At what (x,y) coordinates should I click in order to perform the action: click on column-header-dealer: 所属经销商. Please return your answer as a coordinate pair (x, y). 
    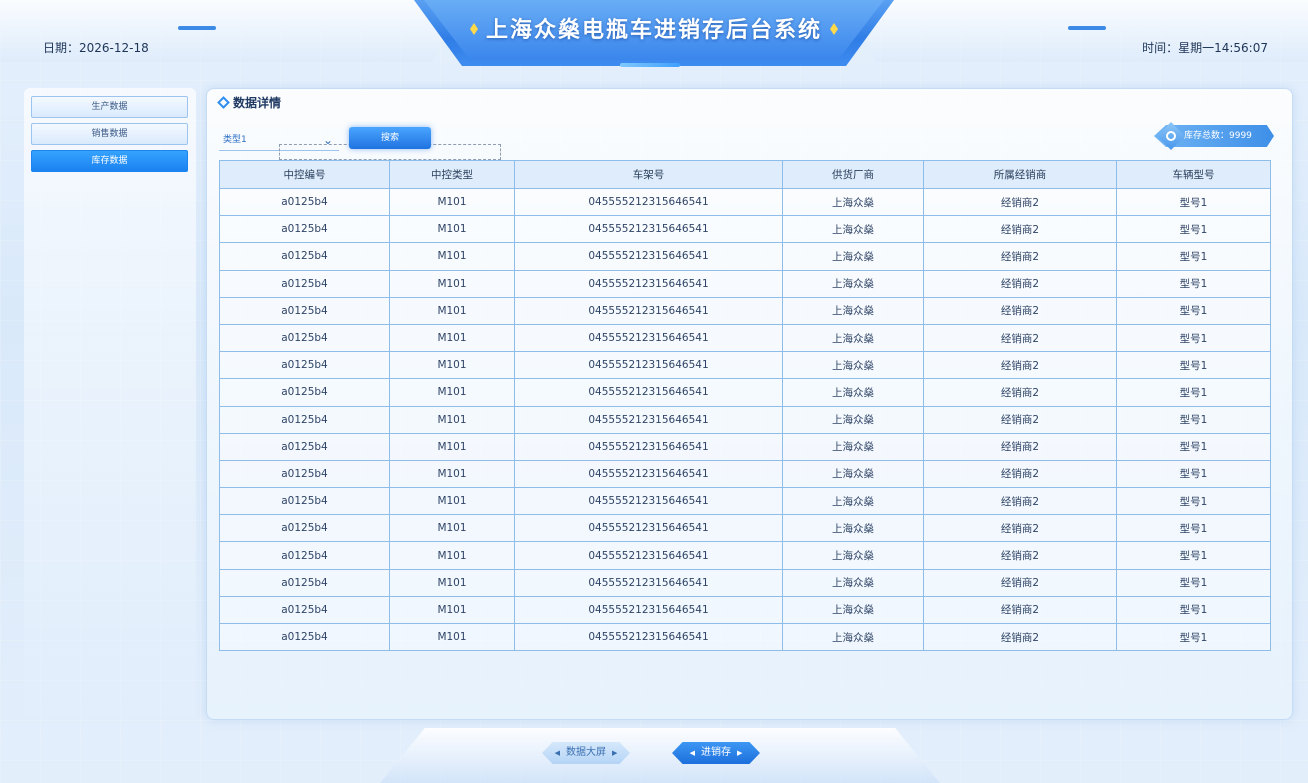
    Looking at the image, I should click on (1020, 174).